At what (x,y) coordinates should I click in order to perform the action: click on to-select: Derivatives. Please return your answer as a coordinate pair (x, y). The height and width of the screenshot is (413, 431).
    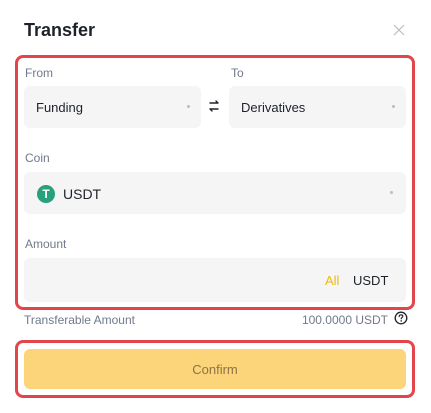
    Looking at the image, I should click on (317, 107).